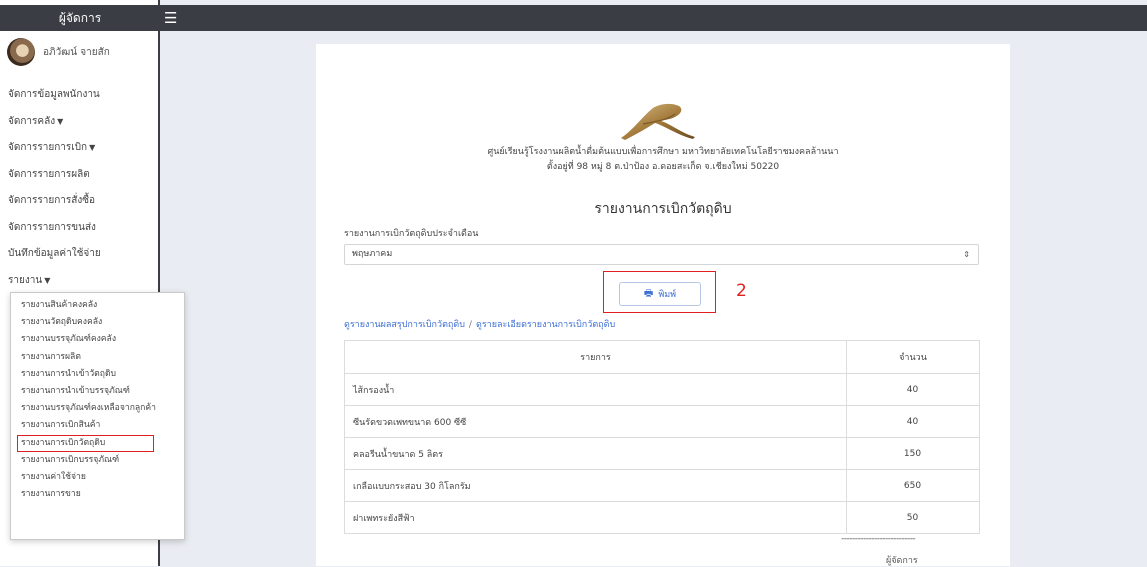 The width and height of the screenshot is (1147, 567). I want to click on column-header-quantity: จำนวน, so click(913, 357).